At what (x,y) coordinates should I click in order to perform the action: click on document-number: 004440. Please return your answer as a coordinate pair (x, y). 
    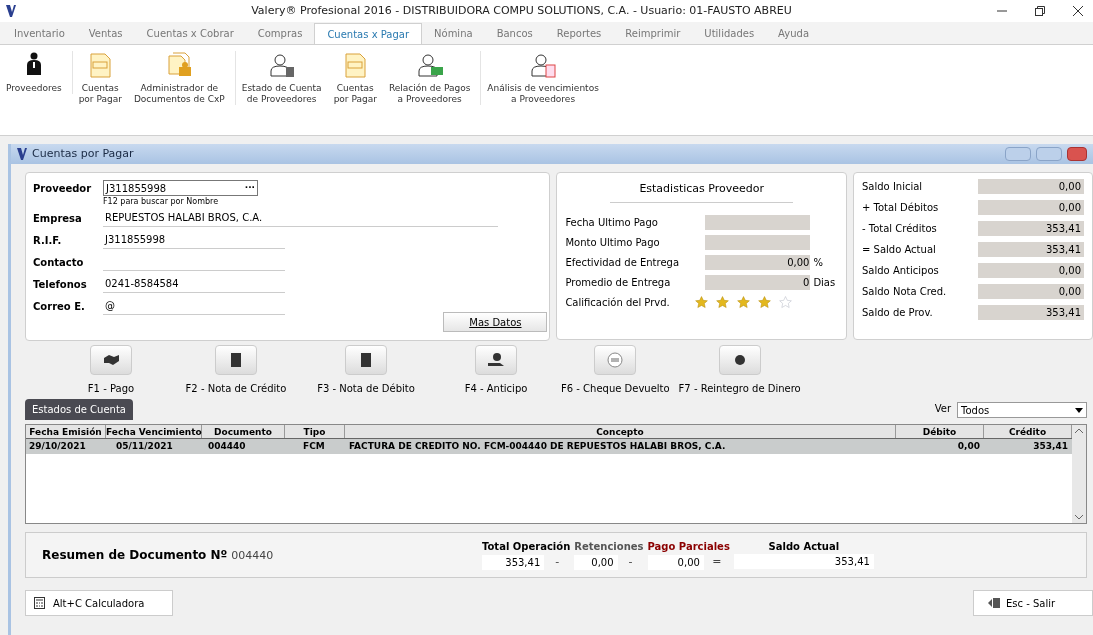
    Looking at the image, I should click on (252, 555).